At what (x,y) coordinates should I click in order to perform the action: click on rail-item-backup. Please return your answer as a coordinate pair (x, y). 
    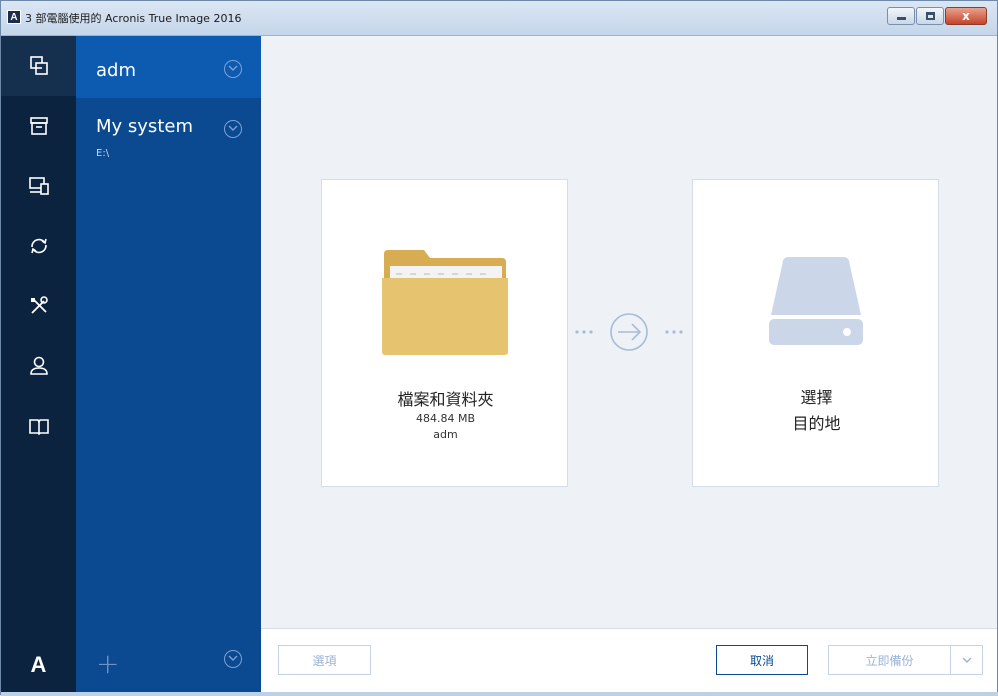
    Looking at the image, I should click on (38, 66).